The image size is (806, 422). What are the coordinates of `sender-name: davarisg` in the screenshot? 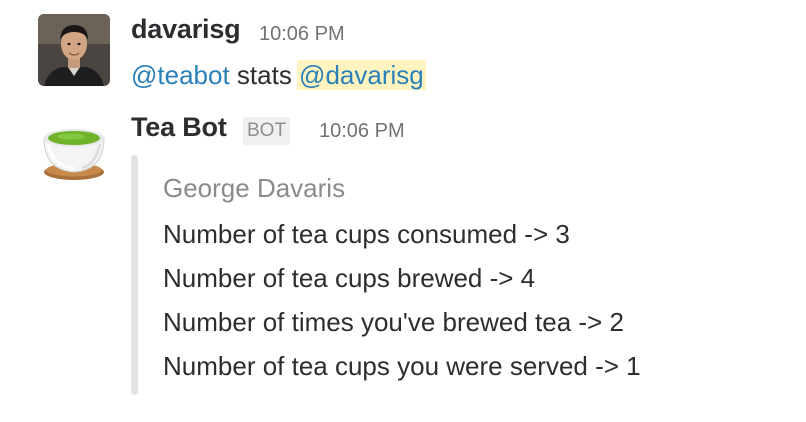 It's located at (186, 29).